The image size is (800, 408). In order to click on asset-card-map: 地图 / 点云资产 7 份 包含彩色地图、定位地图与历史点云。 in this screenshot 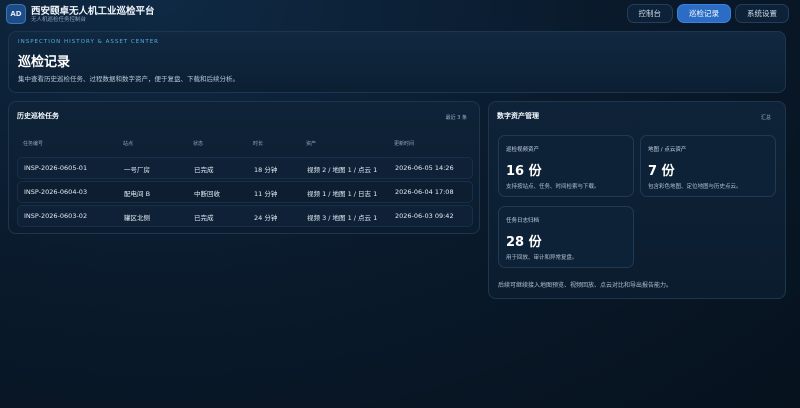, I will do `click(708, 166)`.